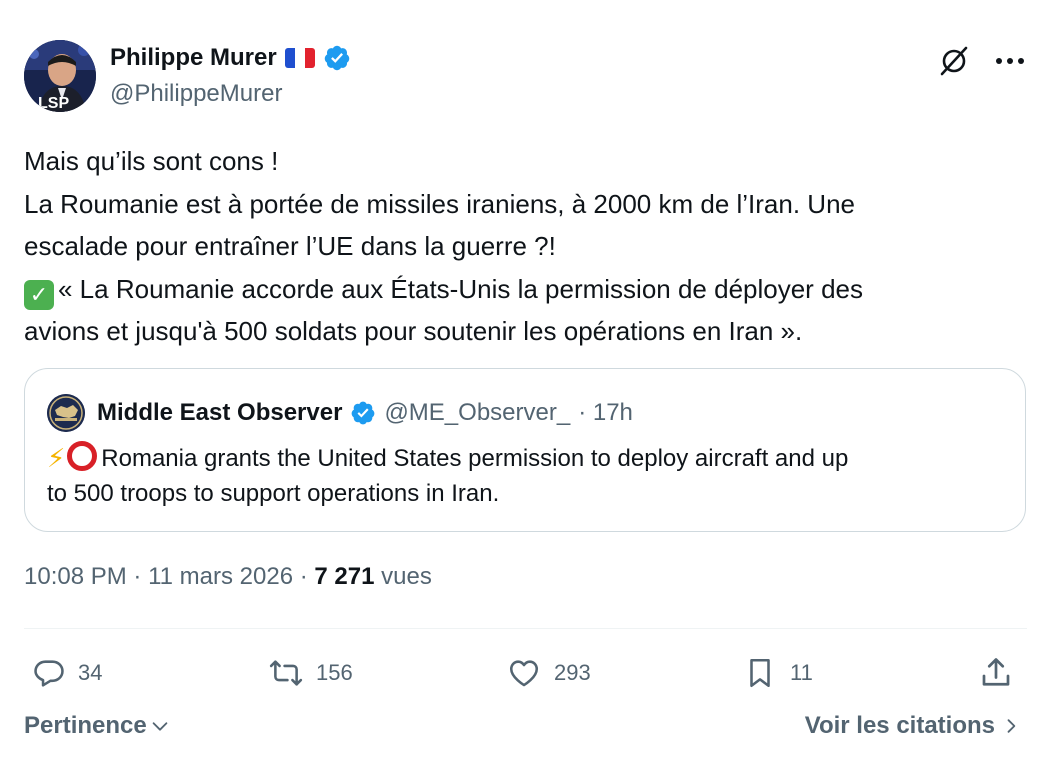 This screenshot has height=759, width=1051. What do you see at coordinates (90, 672) in the screenshot?
I see `reply-count: 34` at bounding box center [90, 672].